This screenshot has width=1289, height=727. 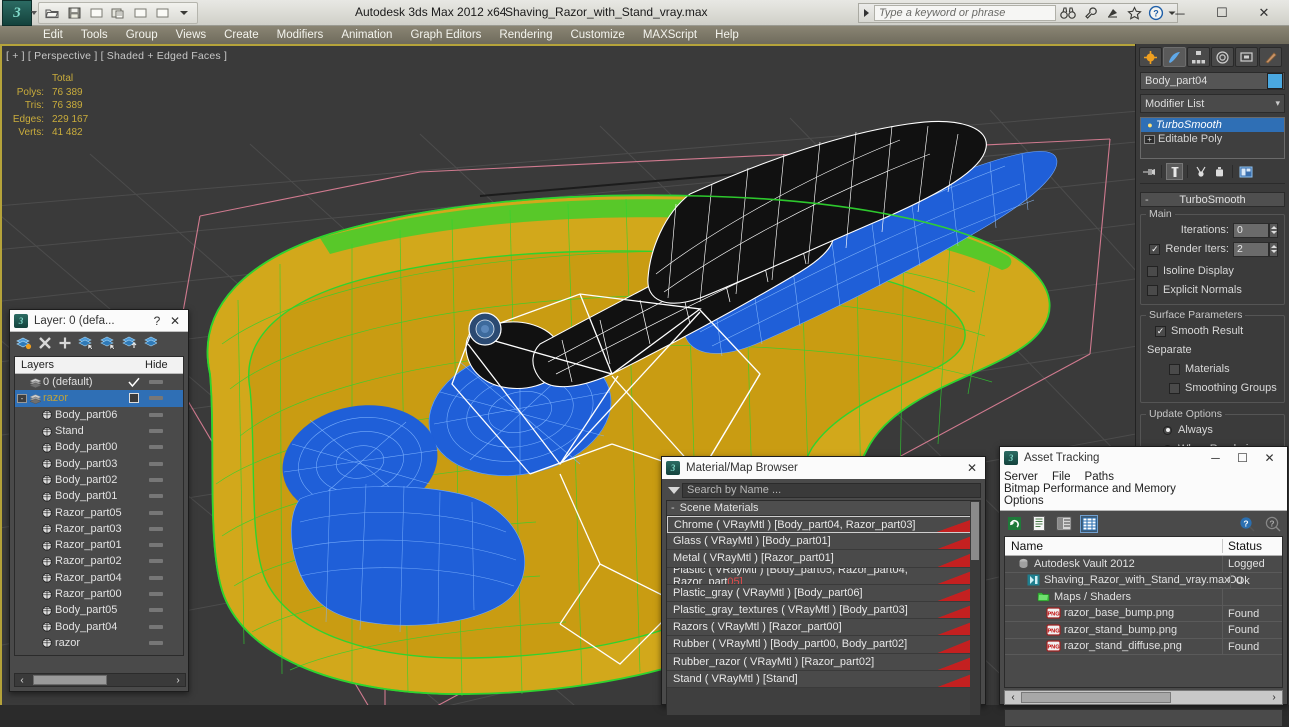 I want to click on asset-menu-bitmap: Bitmap Performance and Memory, so click(x=1090, y=489).